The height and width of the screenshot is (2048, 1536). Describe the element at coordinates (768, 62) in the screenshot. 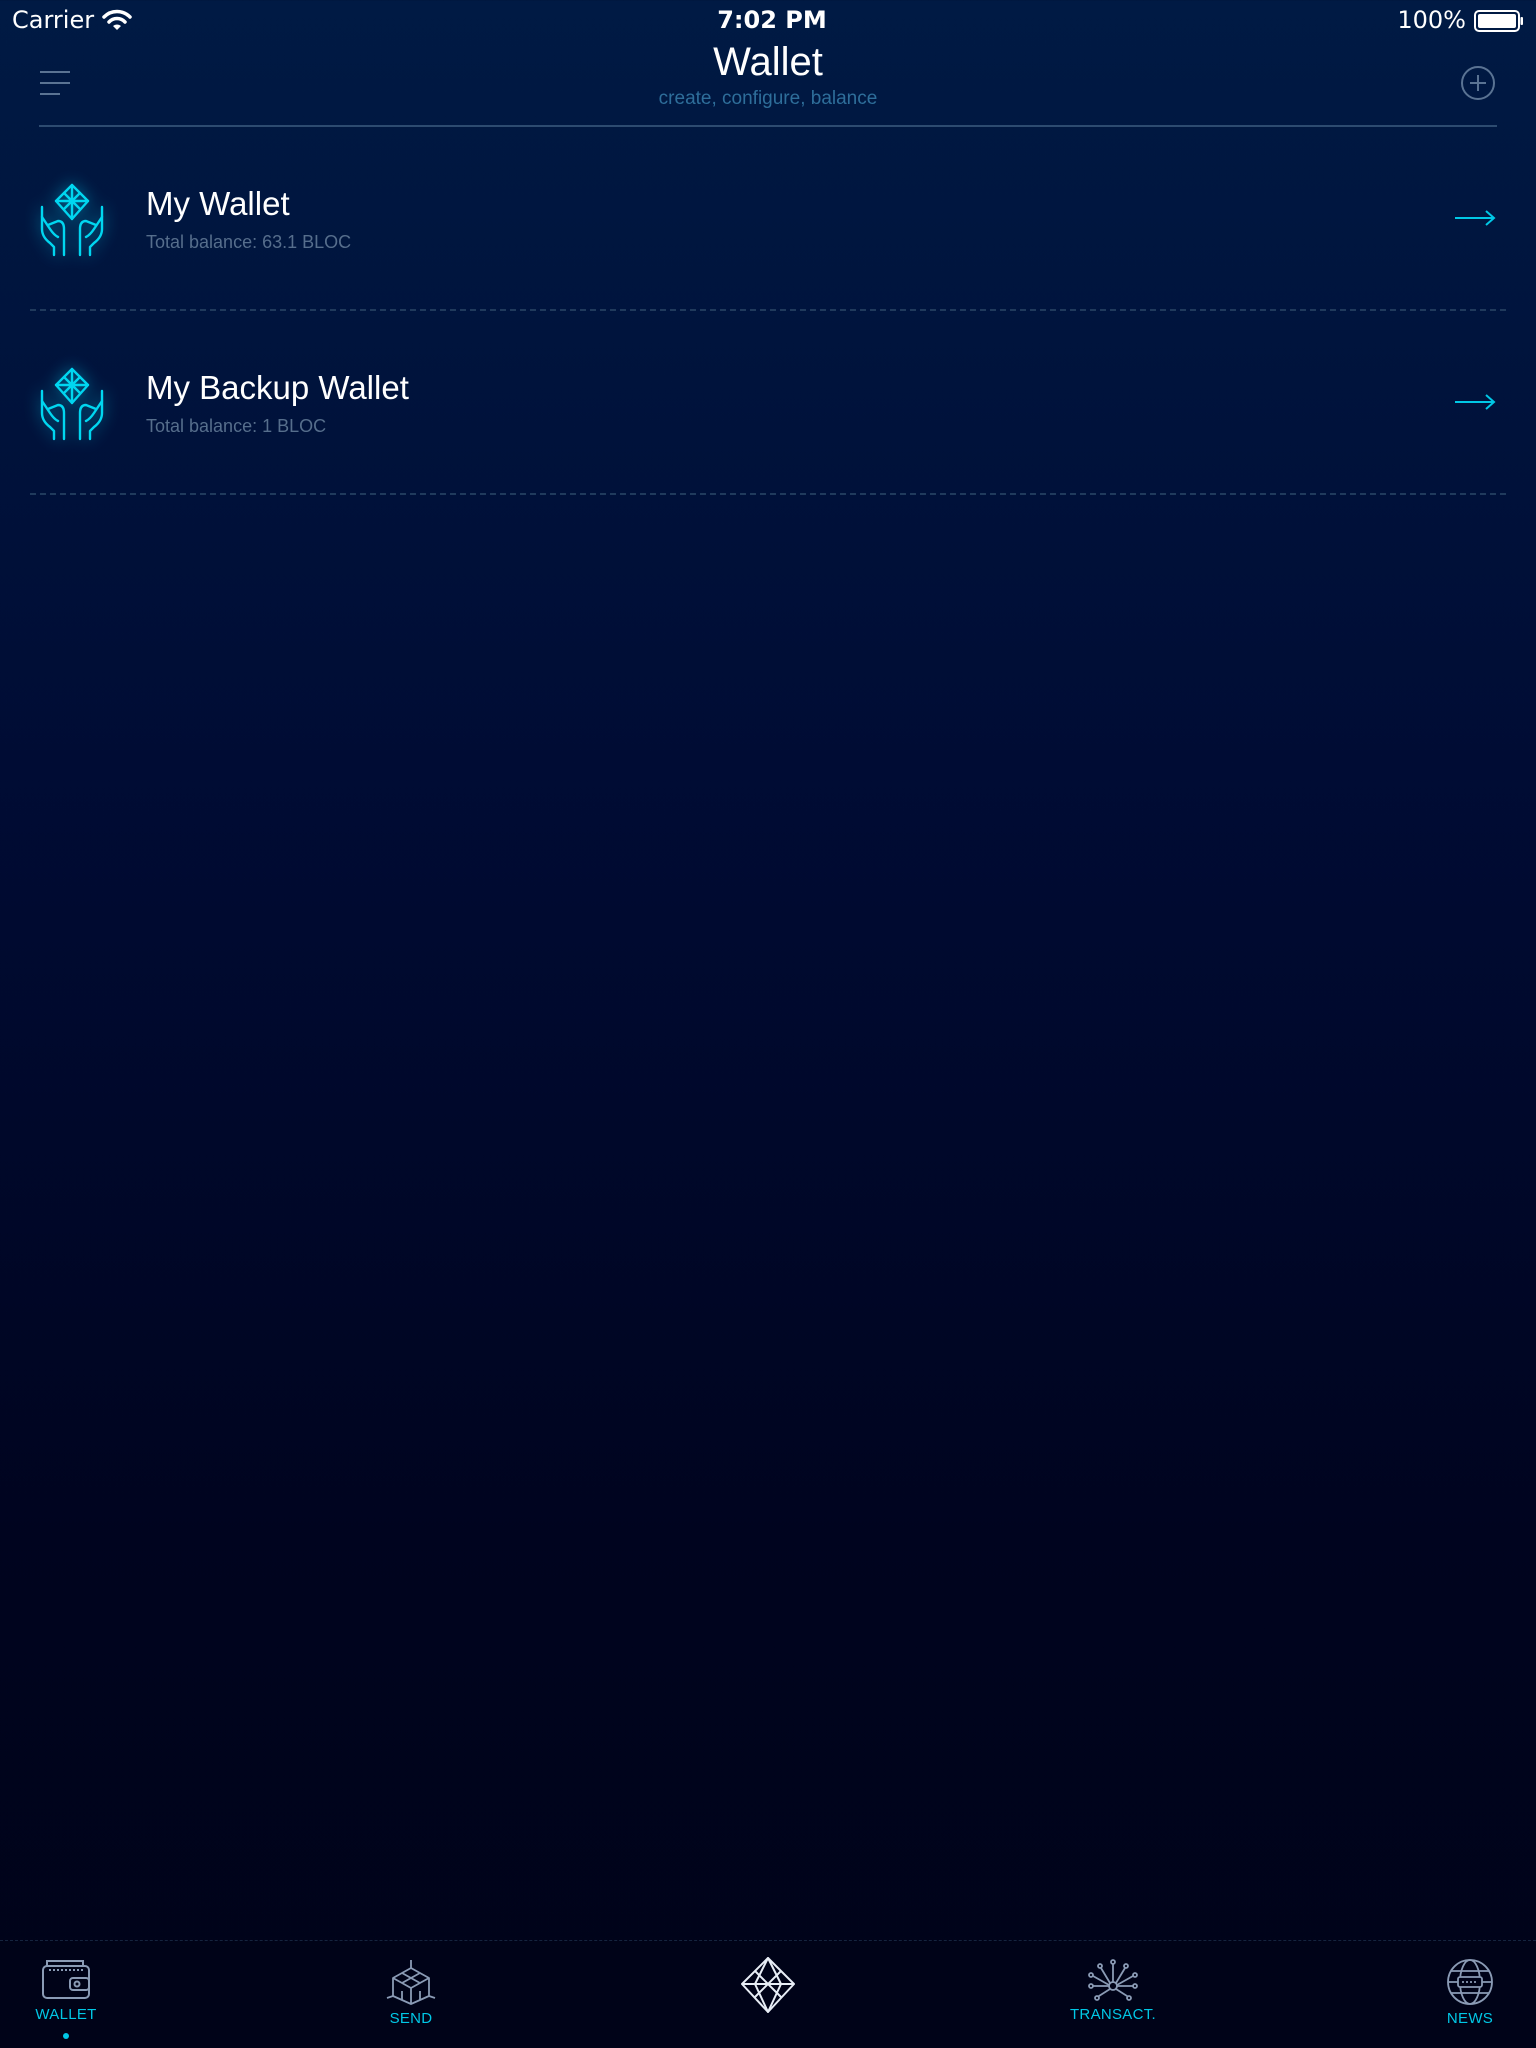

I see `page-title: Wallet` at that location.